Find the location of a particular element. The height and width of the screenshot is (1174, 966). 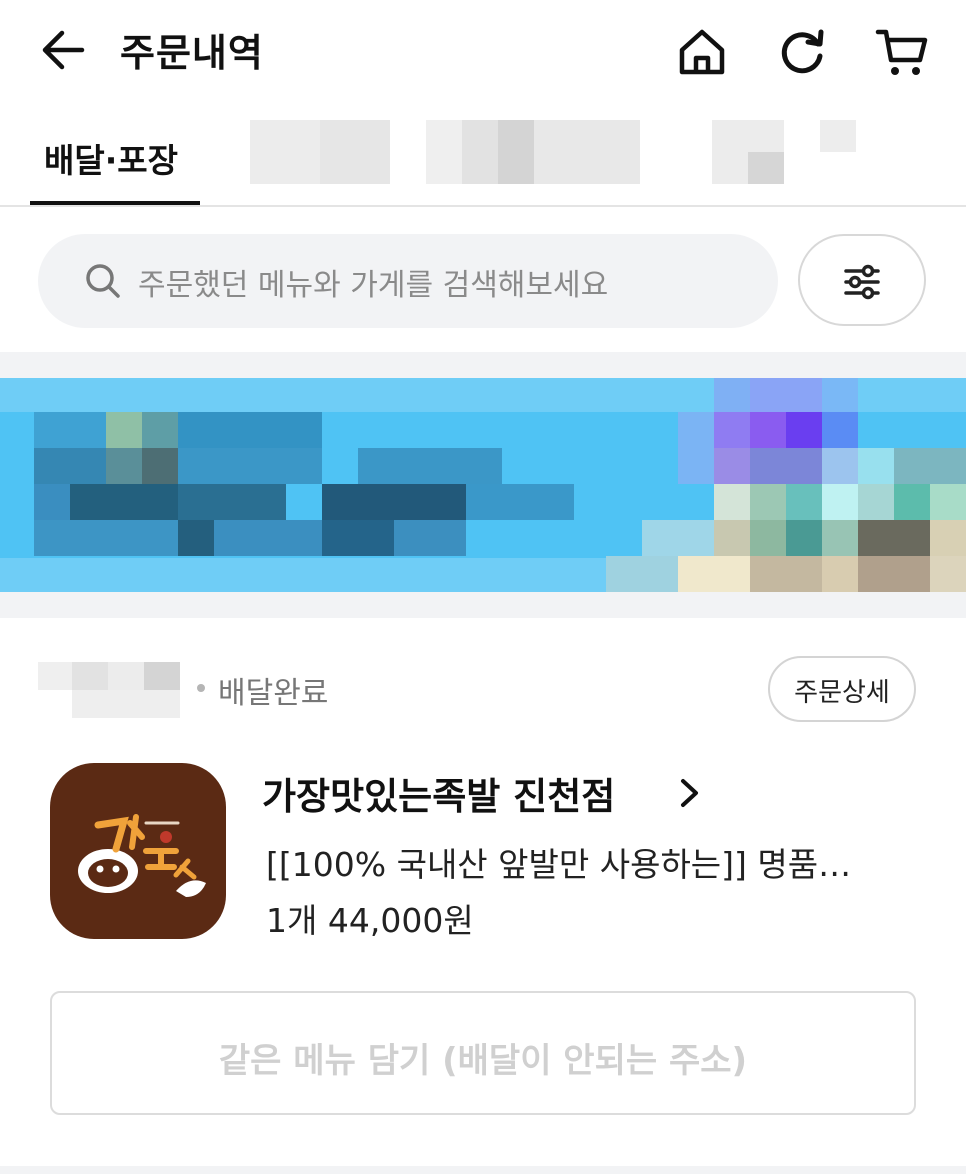

tab-divider is located at coordinates (483, 206).